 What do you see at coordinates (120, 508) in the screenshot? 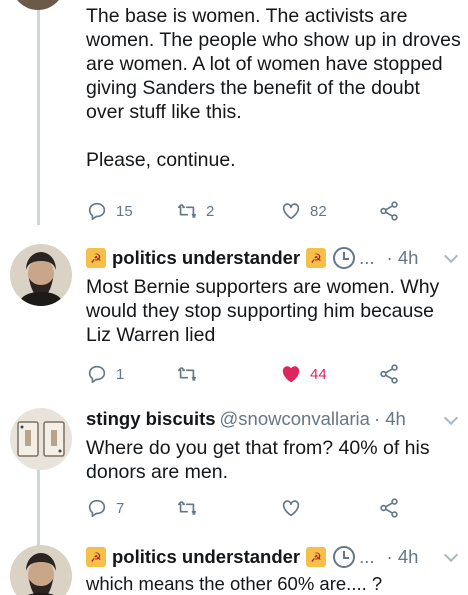
I see `reply-count: 7` at bounding box center [120, 508].